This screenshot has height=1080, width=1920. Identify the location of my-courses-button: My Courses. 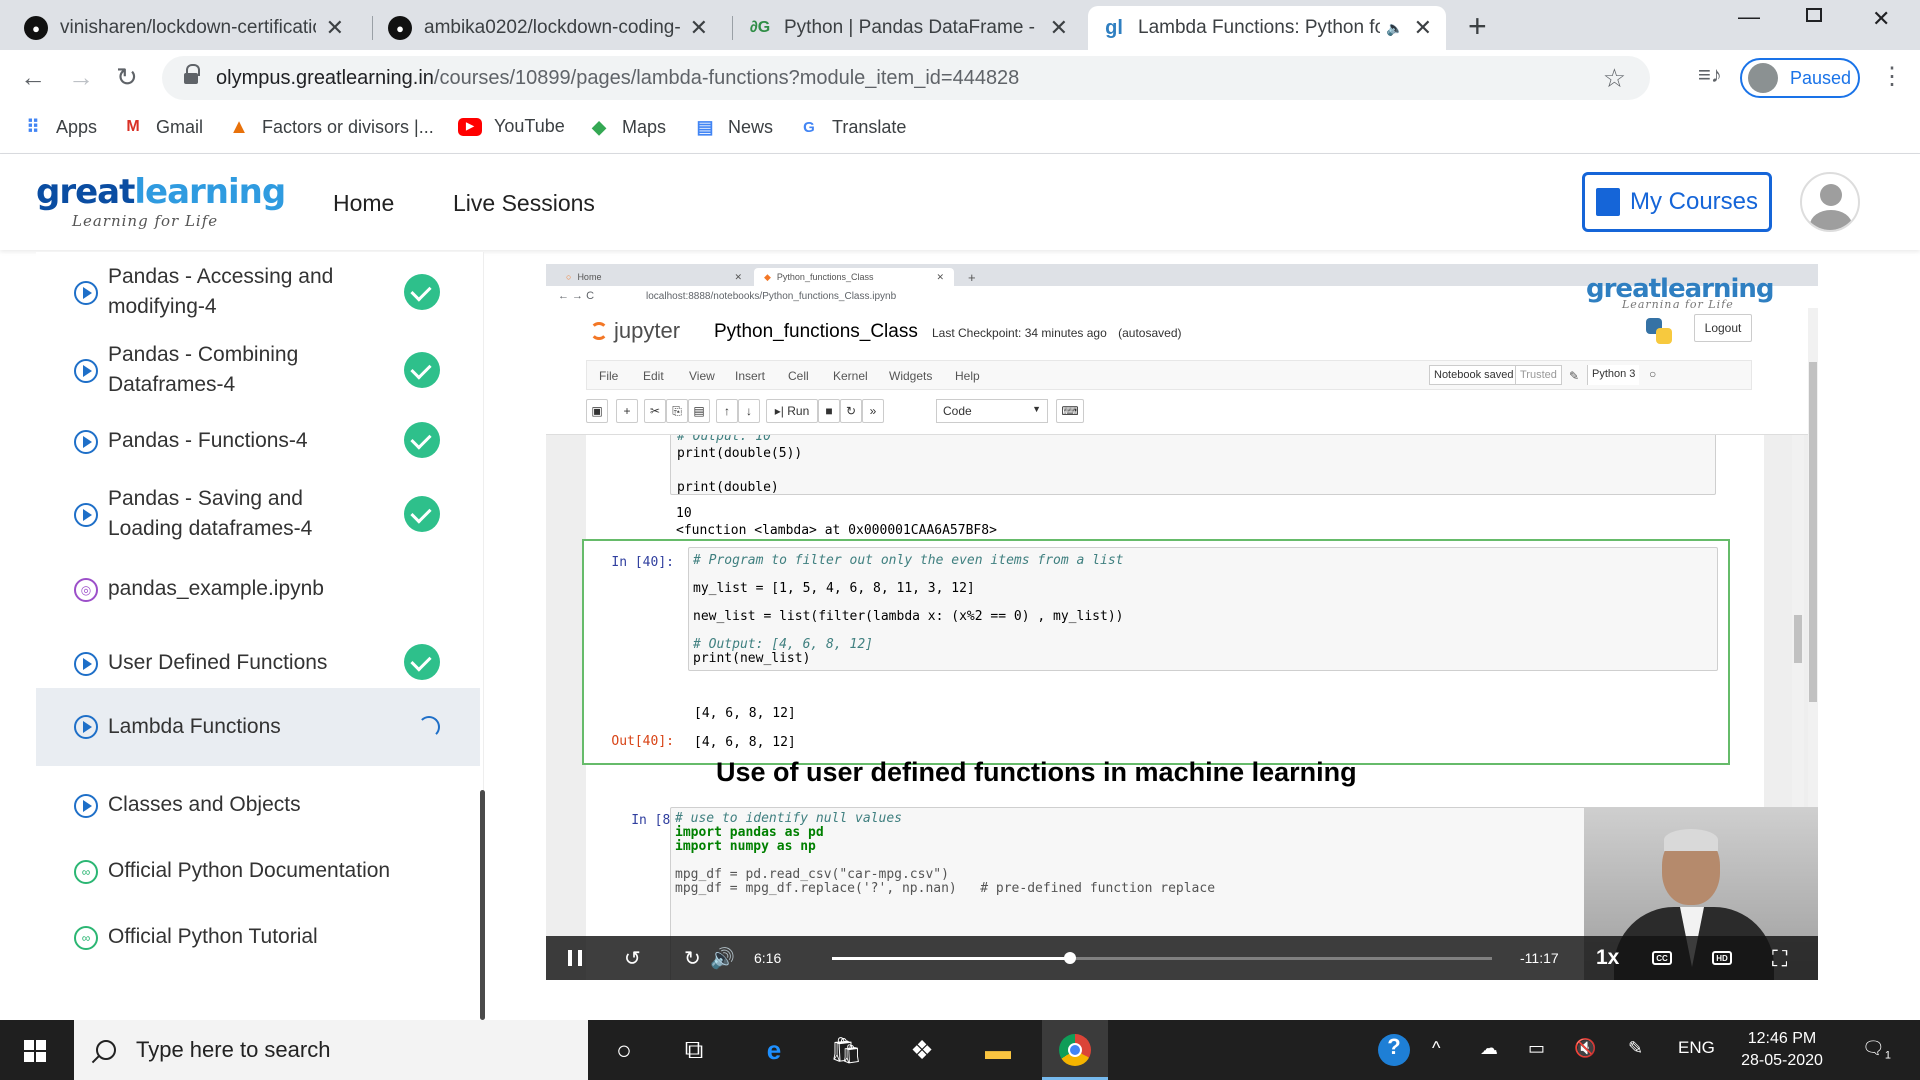
(1677, 202).